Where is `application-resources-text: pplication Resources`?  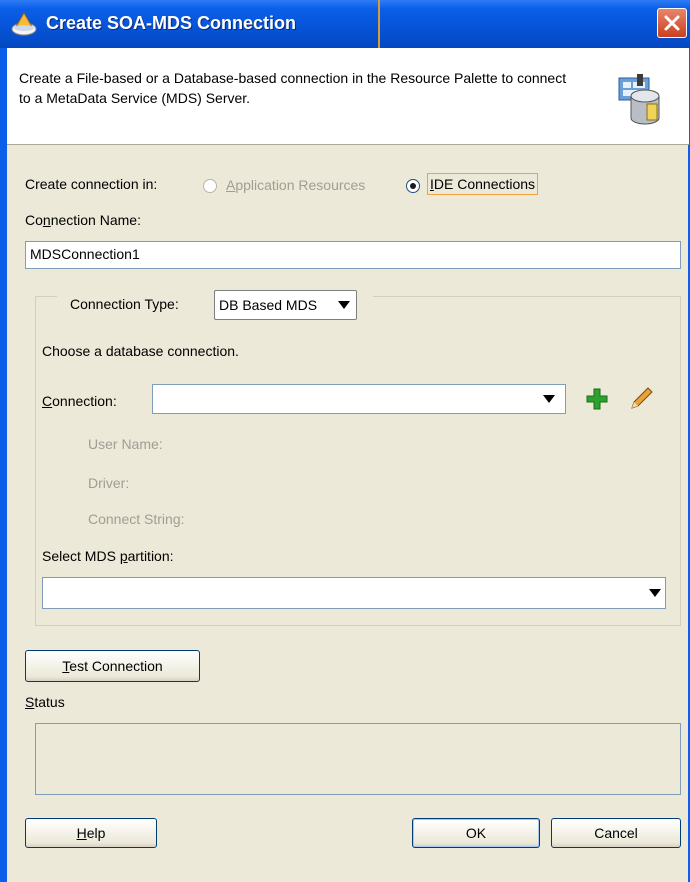 application-resources-text: pplication Resources is located at coordinates (300, 185).